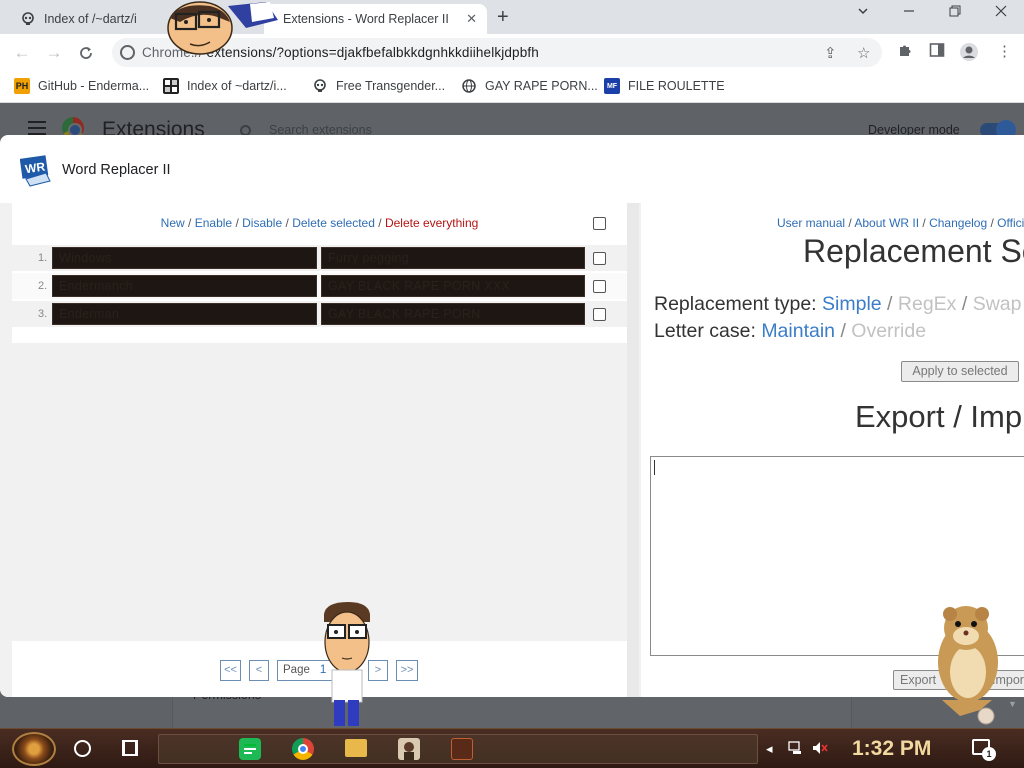 Image resolution: width=1024 pixels, height=768 pixels. Describe the element at coordinates (997, 680) in the screenshot. I see `import-button: Import` at that location.